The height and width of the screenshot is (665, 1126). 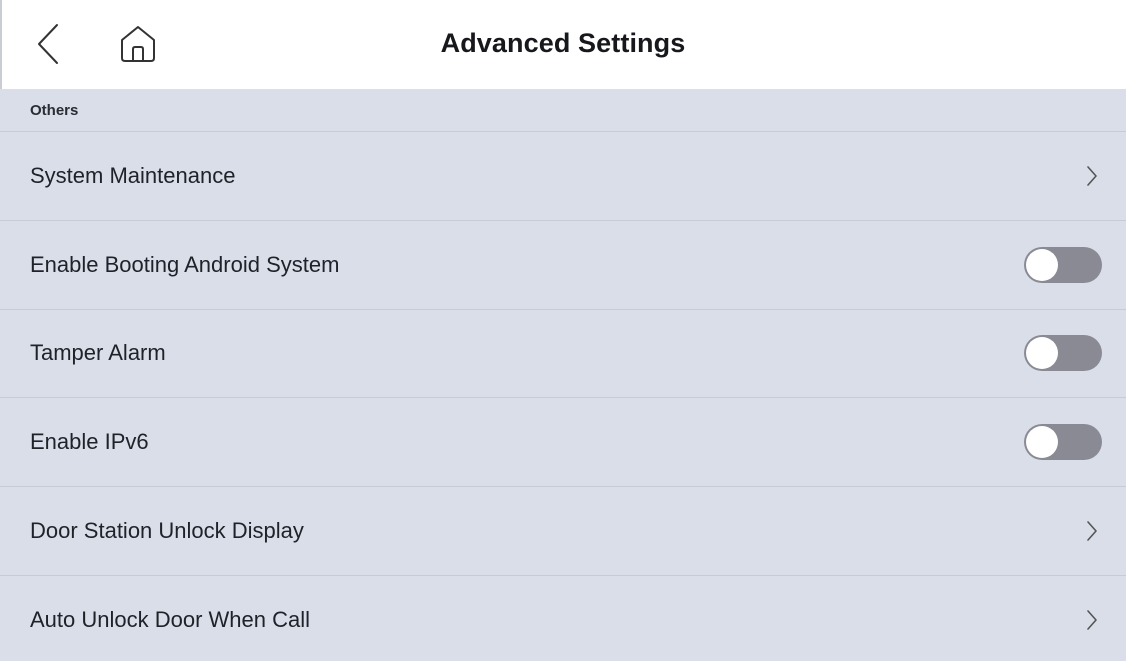 What do you see at coordinates (170, 620) in the screenshot?
I see `row-label: Auto Unlock Door When Call` at bounding box center [170, 620].